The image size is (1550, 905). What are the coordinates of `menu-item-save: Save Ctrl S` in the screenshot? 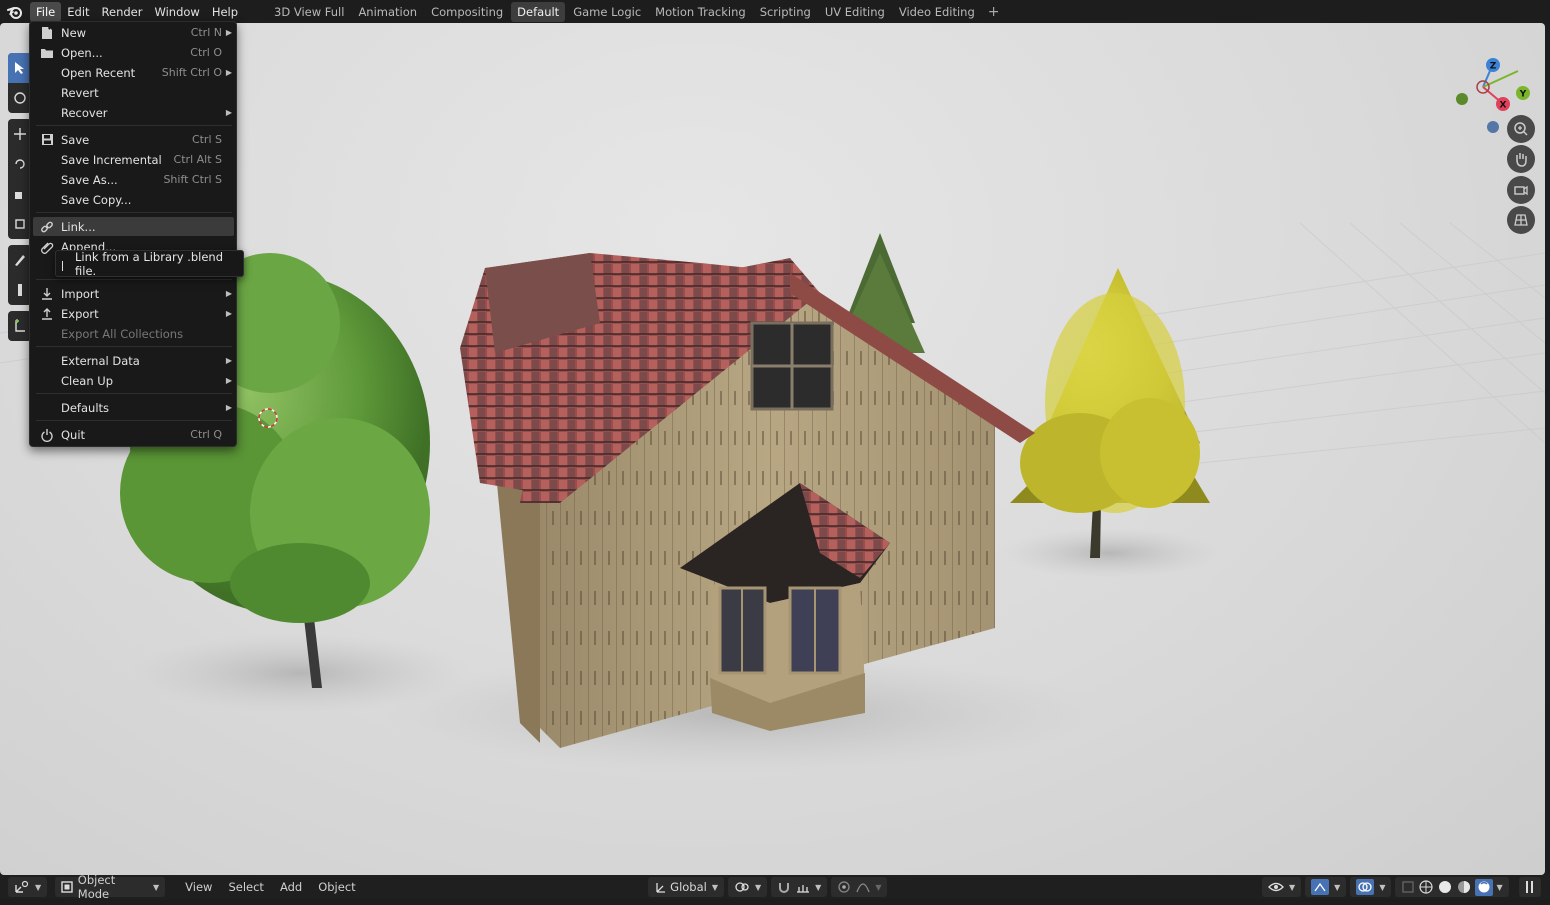 It's located at (133, 139).